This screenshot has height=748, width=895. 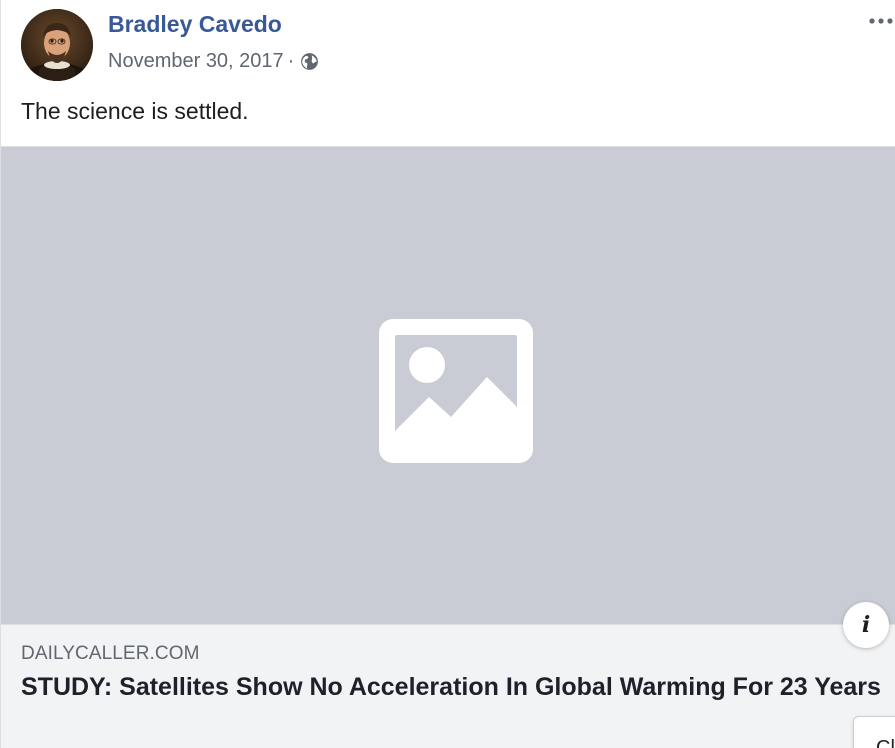 I want to click on info-button: i, so click(x=866, y=625).